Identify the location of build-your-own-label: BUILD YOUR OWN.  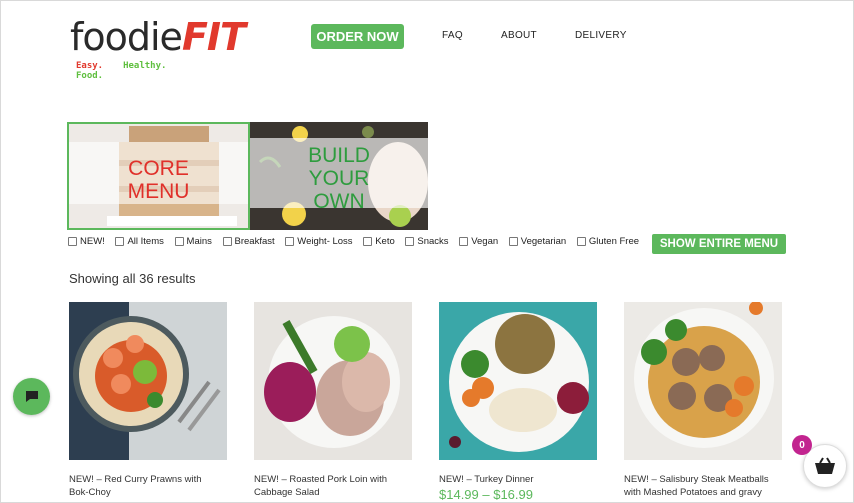
(339, 178).